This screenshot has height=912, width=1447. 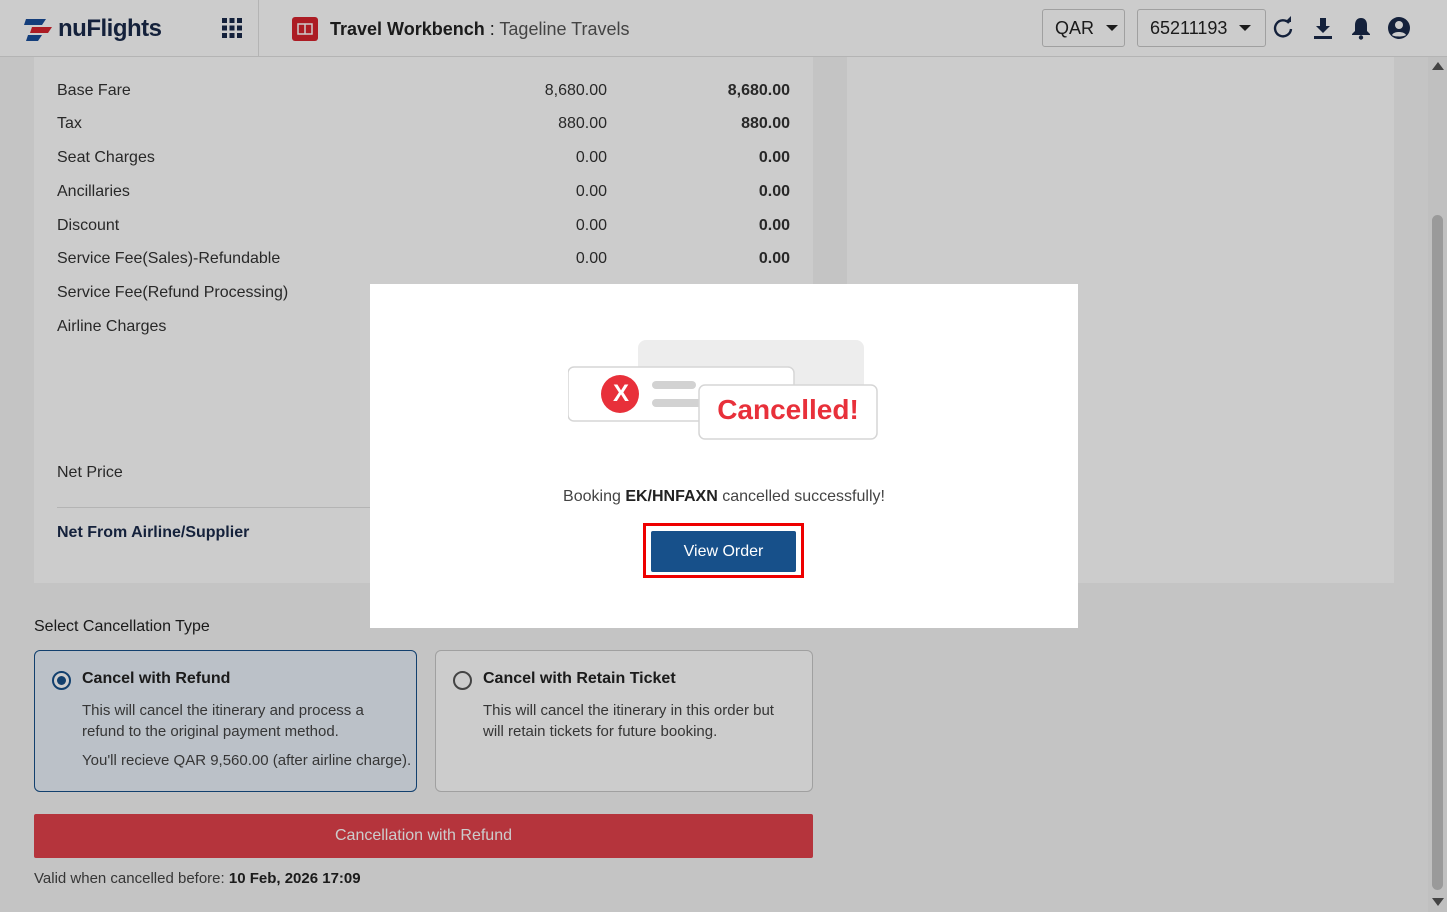 I want to click on msg-suffix: cancelled successfully!, so click(x=801, y=496).